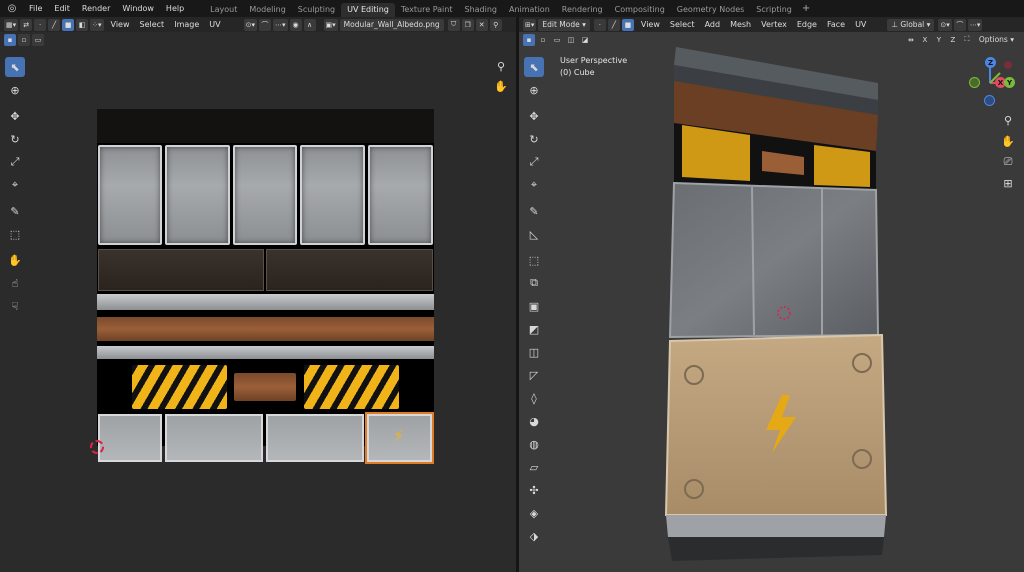  What do you see at coordinates (1008, 120) in the screenshot?
I see `vp-zoom-icon: ⚲` at bounding box center [1008, 120].